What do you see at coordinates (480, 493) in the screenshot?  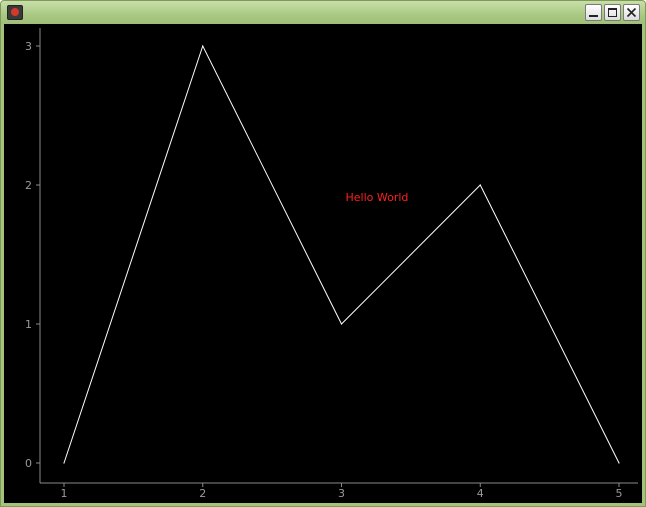 I see `x-tick-label: 4` at bounding box center [480, 493].